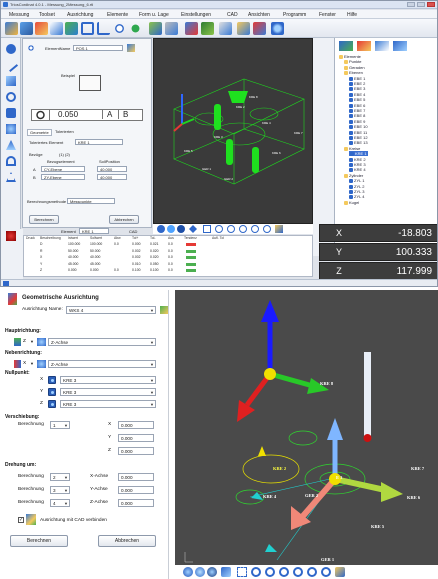 This screenshot has height=579, width=438. What do you see at coordinates (26, 28) in the screenshot?
I see `probe-icon` at bounding box center [26, 28].